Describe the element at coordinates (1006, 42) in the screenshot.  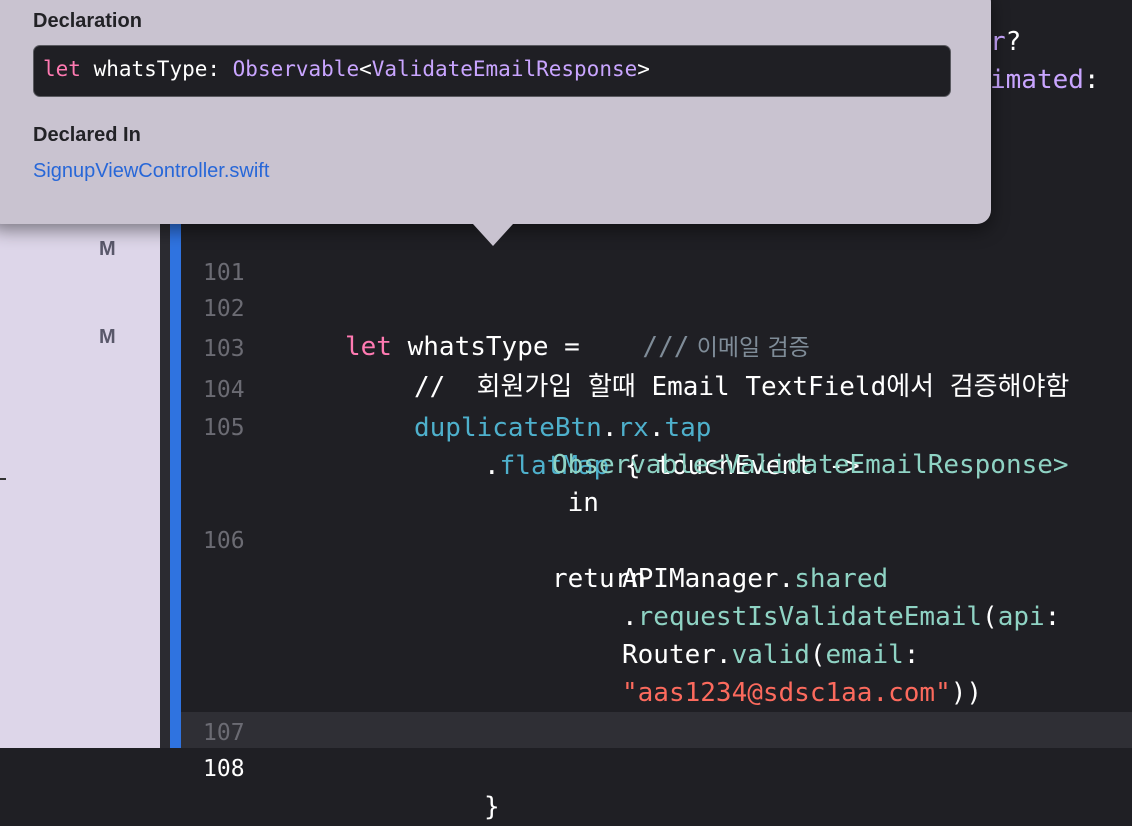
I see `code-fragment: r?` at that location.